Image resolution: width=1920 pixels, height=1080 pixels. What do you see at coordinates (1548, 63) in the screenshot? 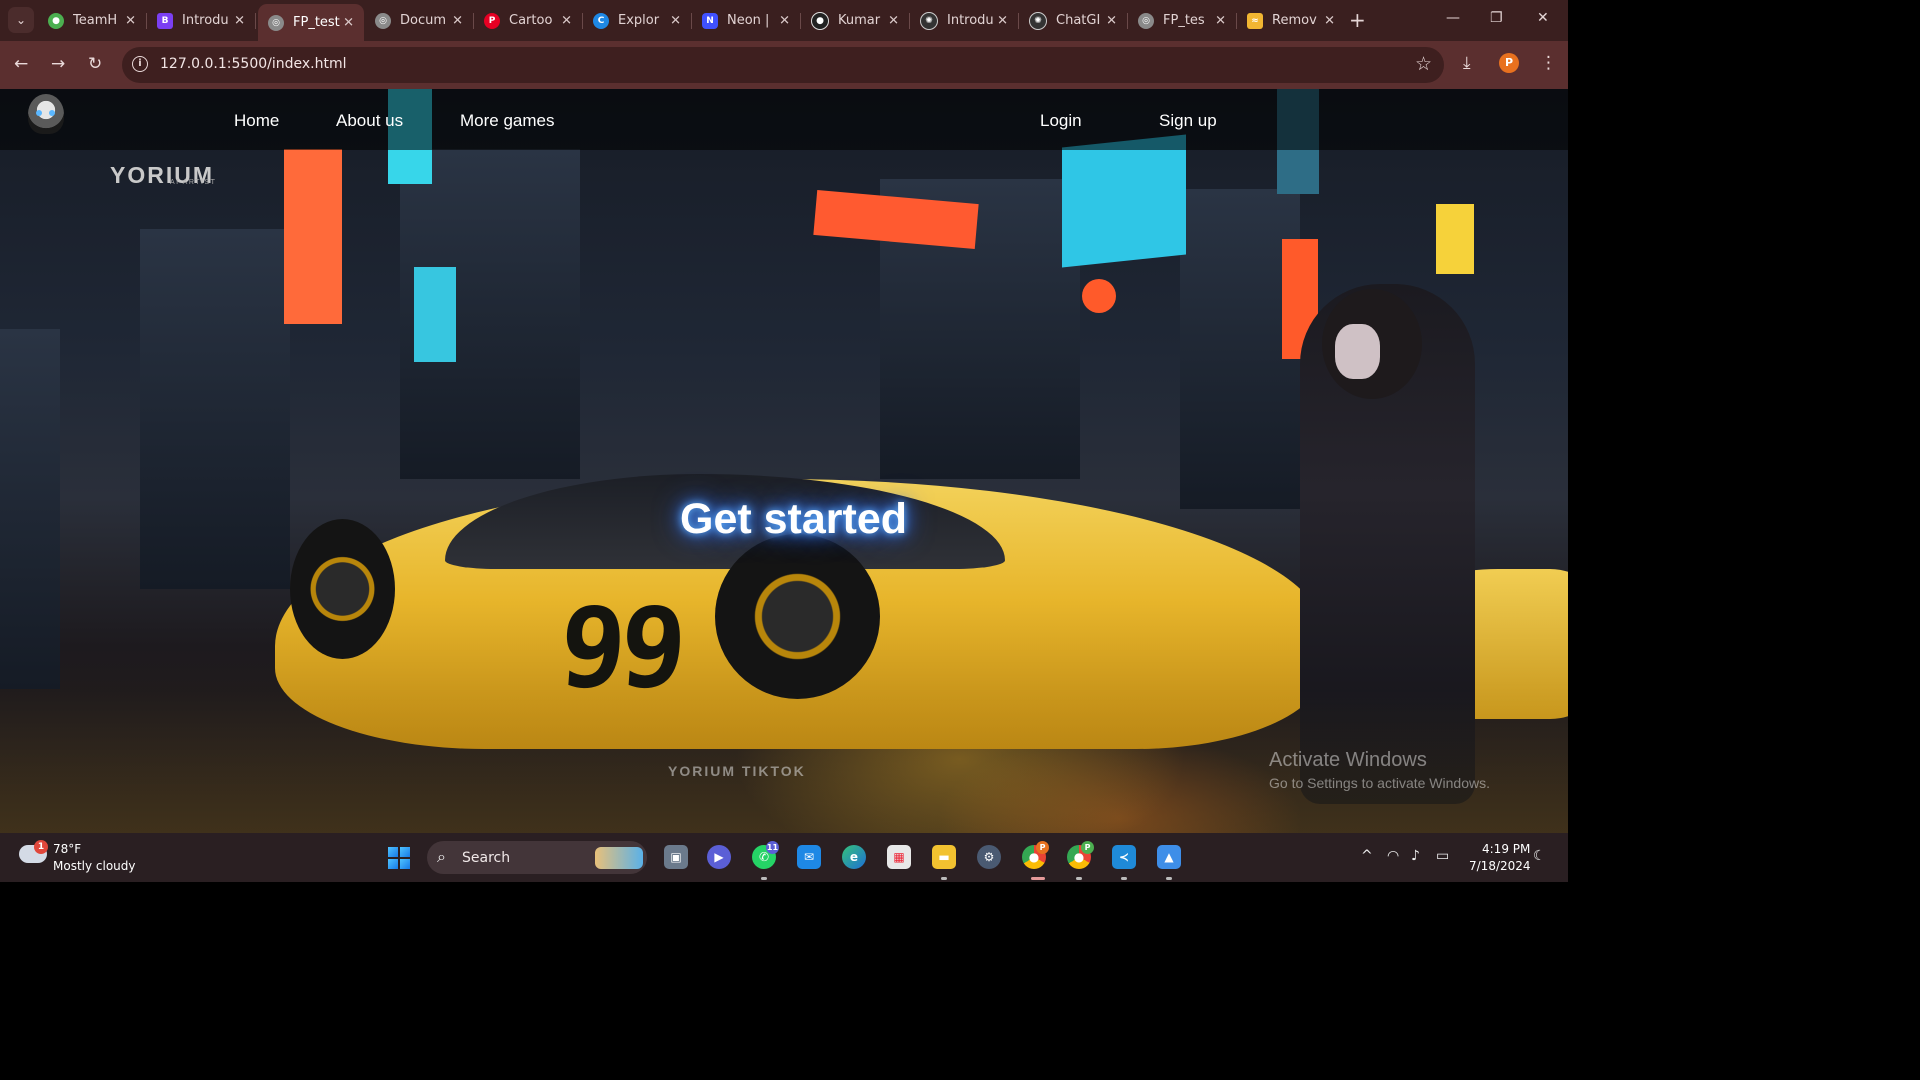
I see `kebab-menu-icon: ⋮` at bounding box center [1548, 63].